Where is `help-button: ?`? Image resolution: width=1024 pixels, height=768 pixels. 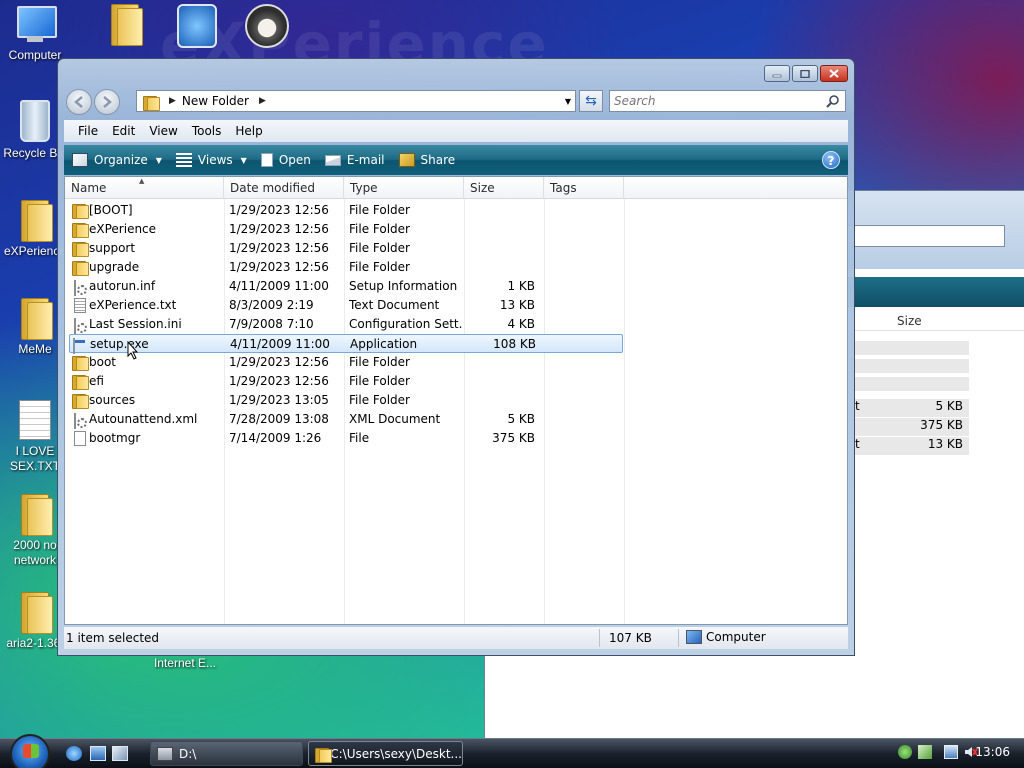
help-button: ? is located at coordinates (831, 160).